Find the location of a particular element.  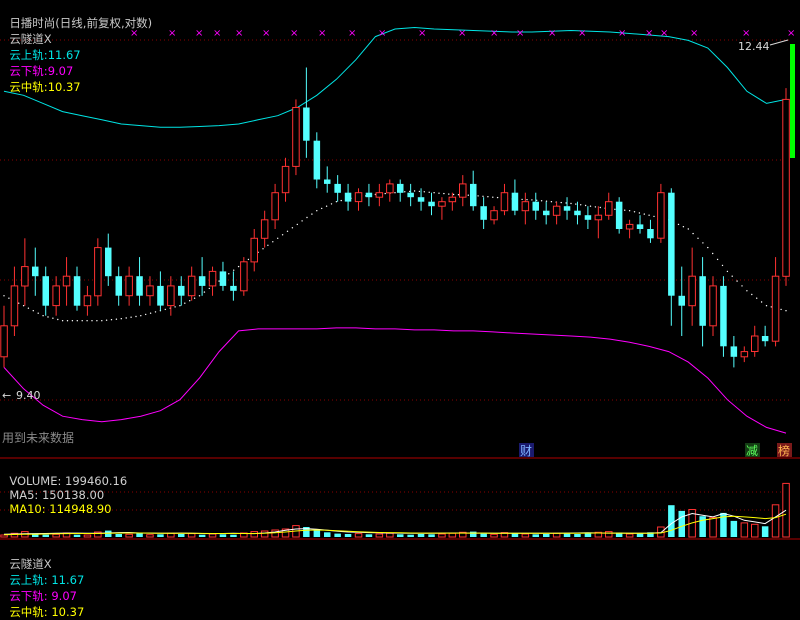

low-price-annotation: ← 9.40 is located at coordinates (21, 395).